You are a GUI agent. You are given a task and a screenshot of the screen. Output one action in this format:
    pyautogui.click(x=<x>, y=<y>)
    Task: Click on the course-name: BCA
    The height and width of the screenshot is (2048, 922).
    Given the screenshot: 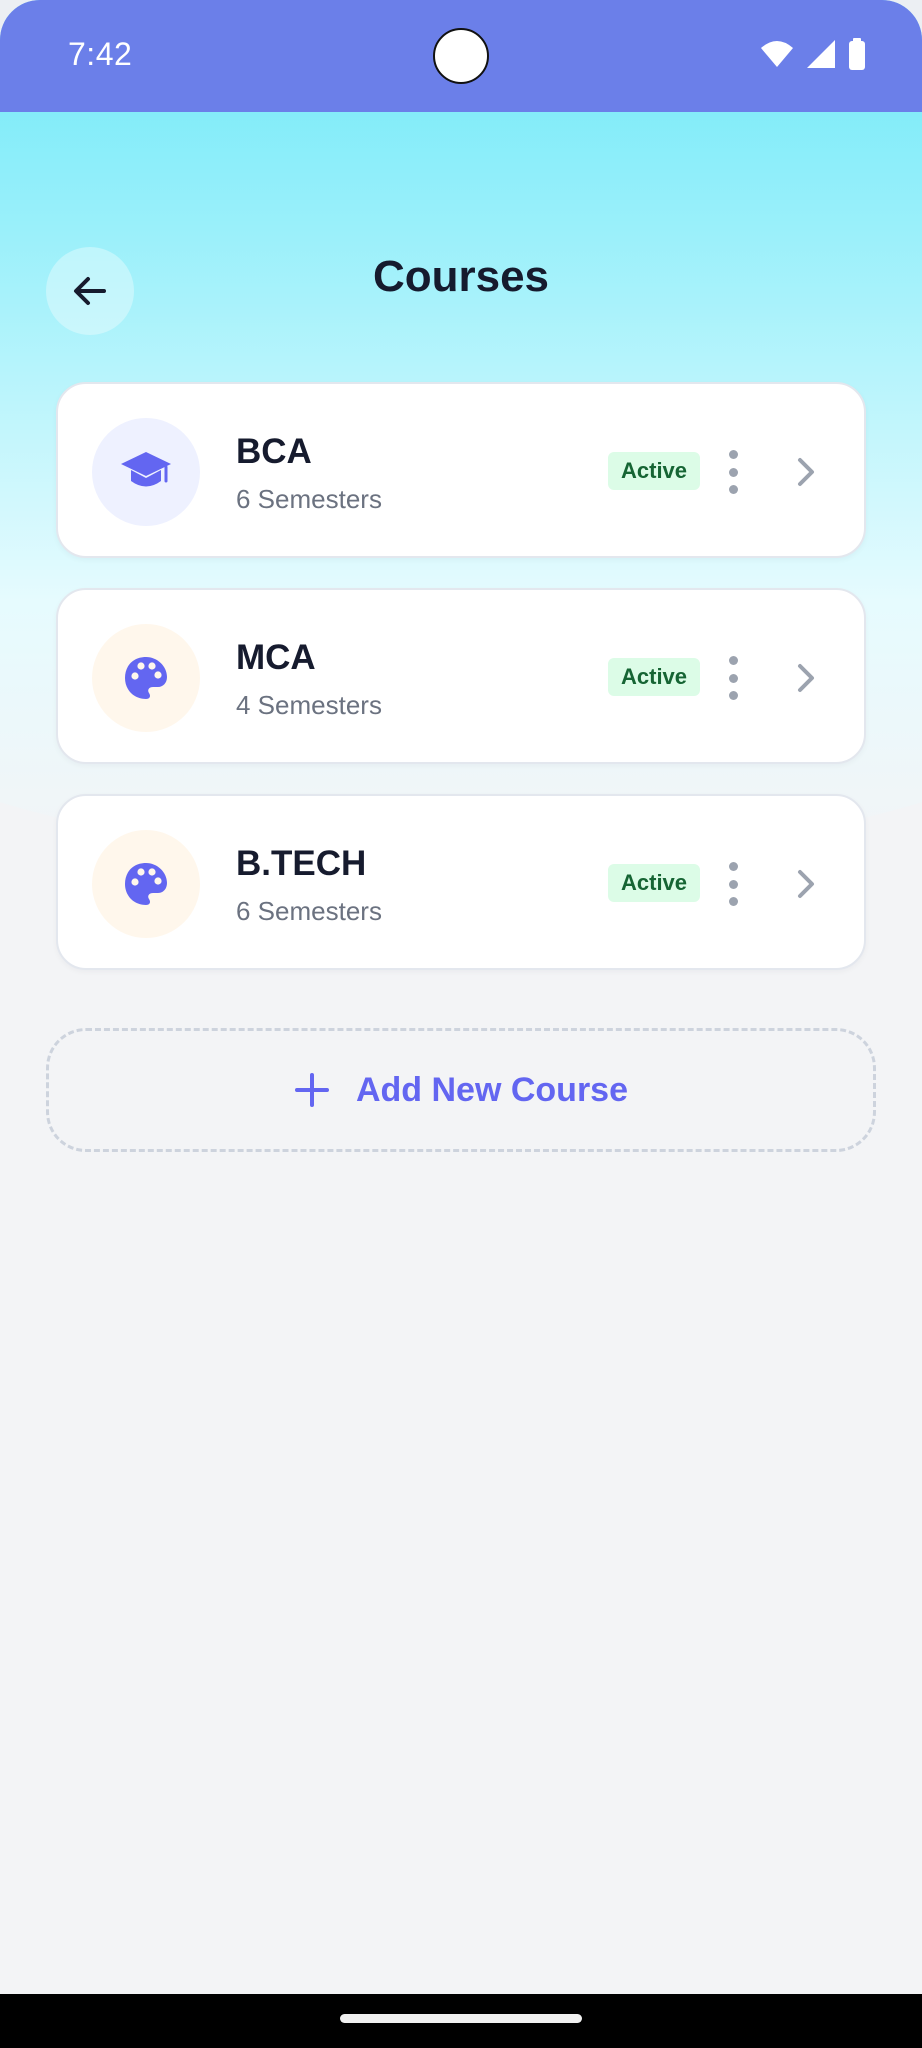 What is the action you would take?
    pyautogui.click(x=274, y=451)
    